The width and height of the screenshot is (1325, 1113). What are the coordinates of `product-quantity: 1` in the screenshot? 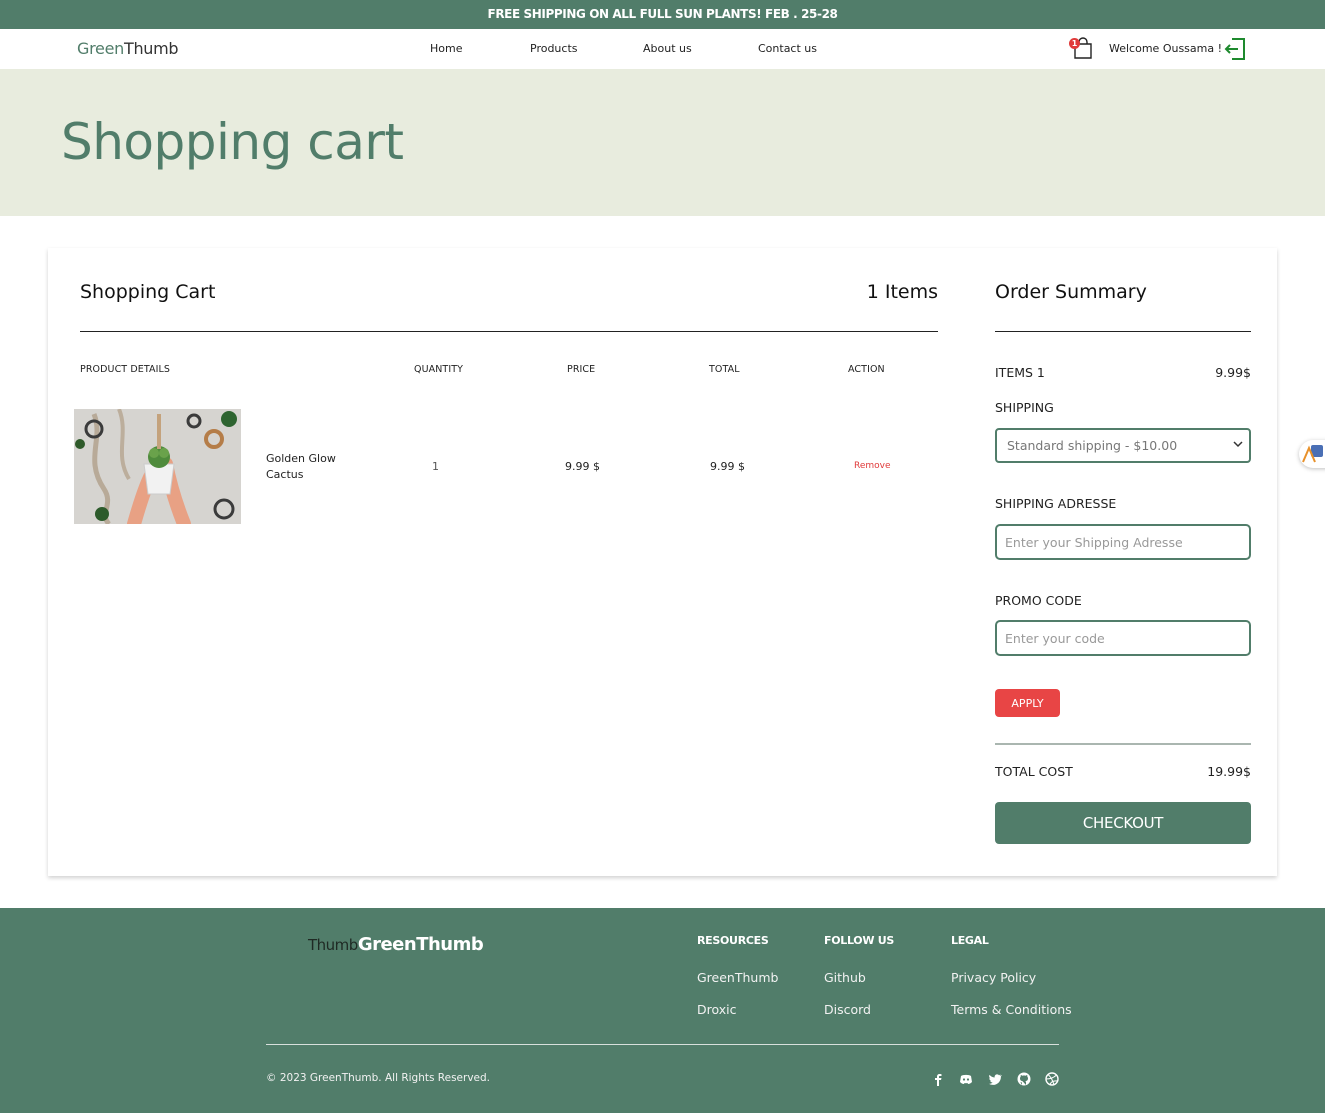 It's located at (435, 466).